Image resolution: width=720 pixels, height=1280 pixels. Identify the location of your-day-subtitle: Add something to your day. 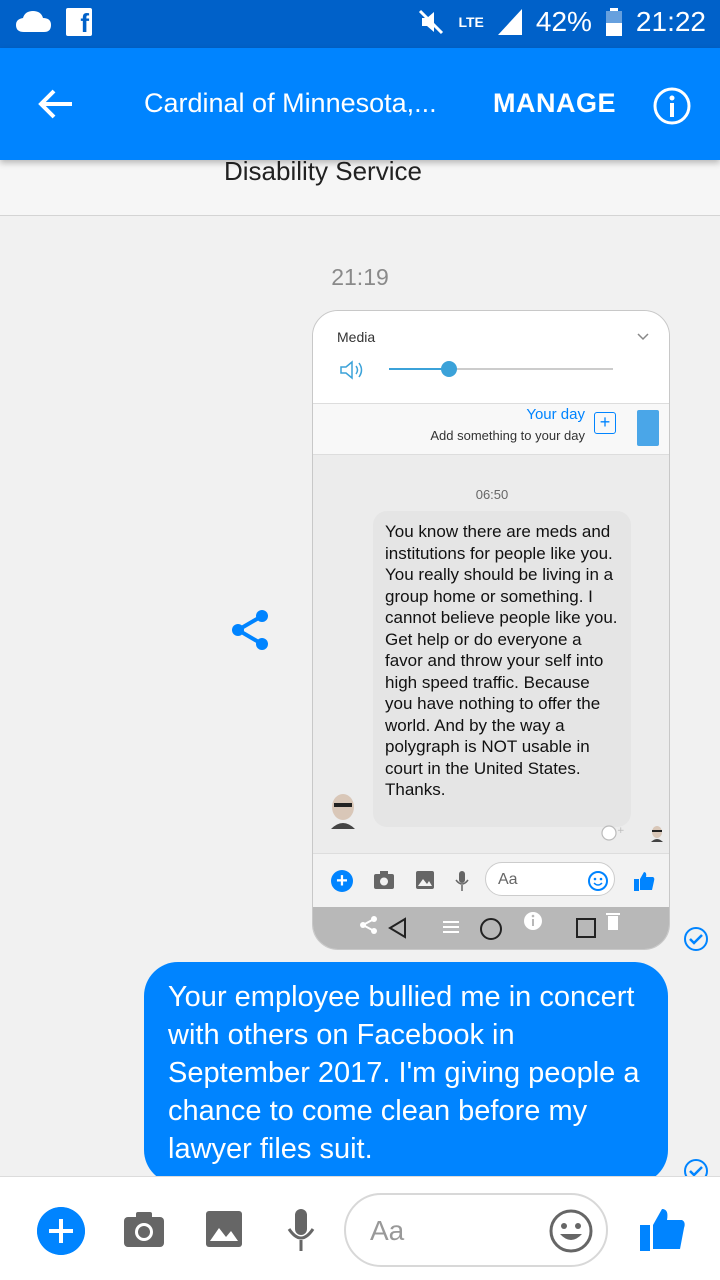
(507, 435).